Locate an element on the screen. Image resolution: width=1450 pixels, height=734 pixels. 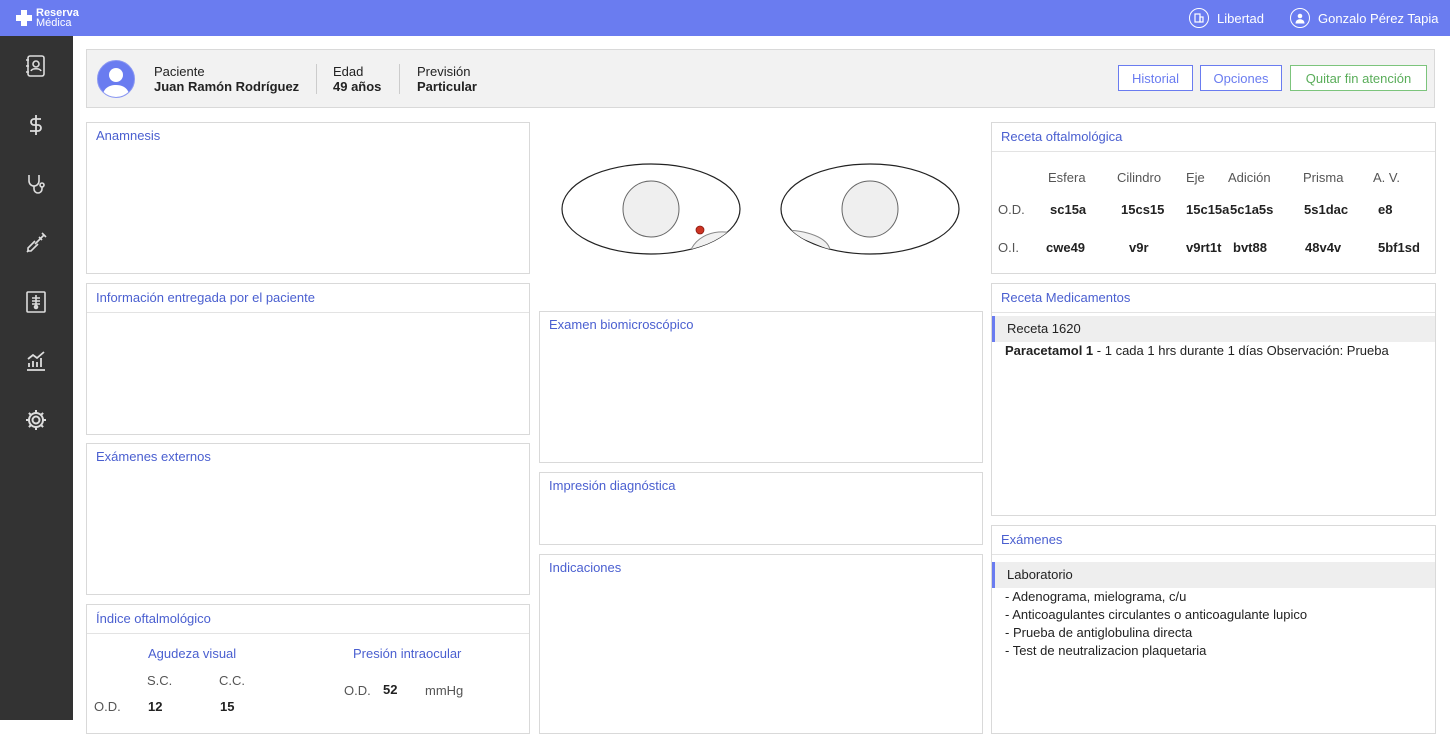
indications-title: Indicaciones is located at coordinates (585, 567).